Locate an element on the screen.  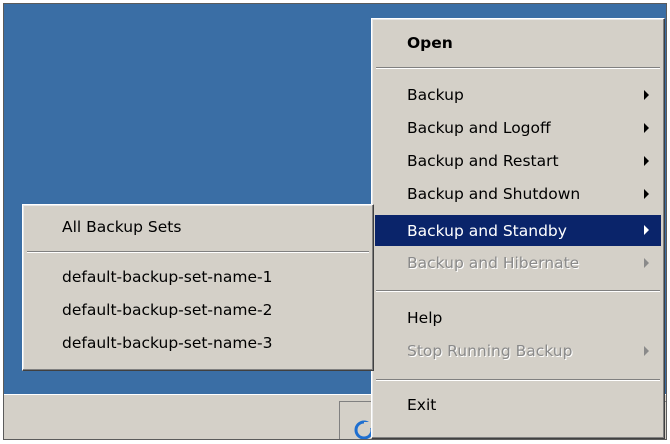
menu-item-backup-and-standby: Backup and Standby is located at coordinates (518, 230).